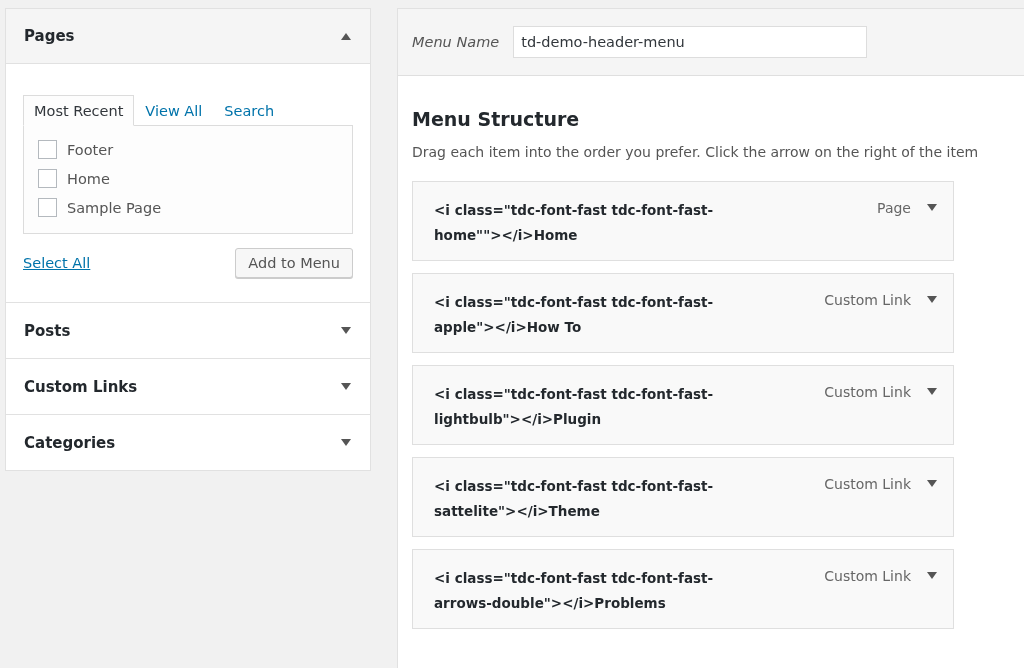  Describe the element at coordinates (574, 499) in the screenshot. I see `menu-item-title: <i class="tdc-font-fast tdc-font-fast-sattelite"></i>Theme` at that location.